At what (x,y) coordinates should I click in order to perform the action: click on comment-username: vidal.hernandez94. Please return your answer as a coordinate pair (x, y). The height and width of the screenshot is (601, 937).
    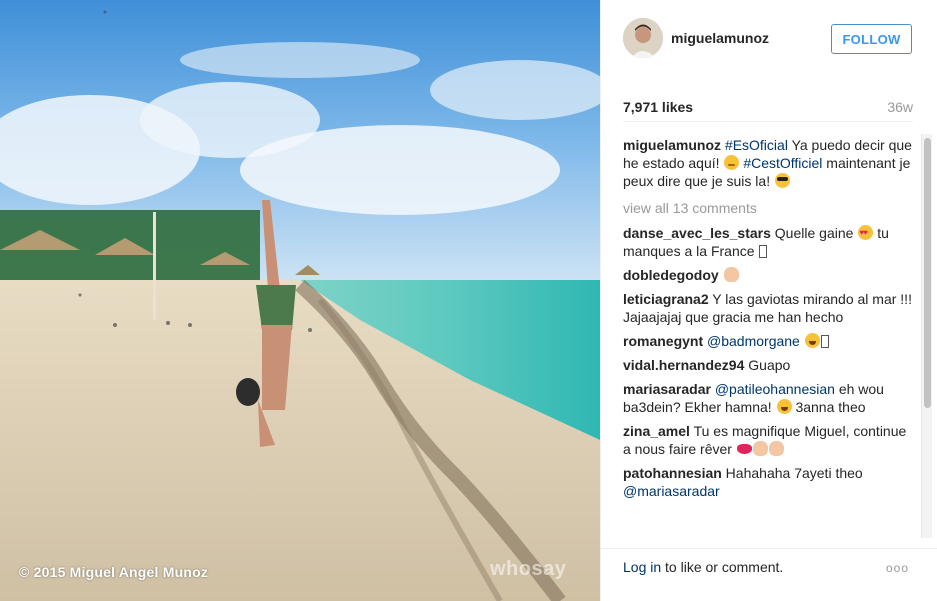
    Looking at the image, I should click on (683, 365).